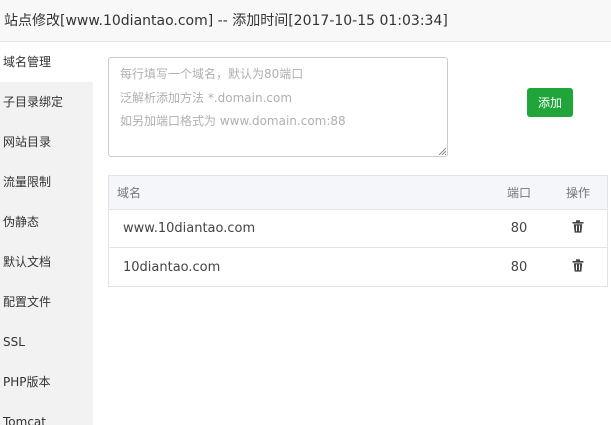  What do you see at coordinates (442, 151) in the screenshot?
I see `resize-grip-icon` at bounding box center [442, 151].